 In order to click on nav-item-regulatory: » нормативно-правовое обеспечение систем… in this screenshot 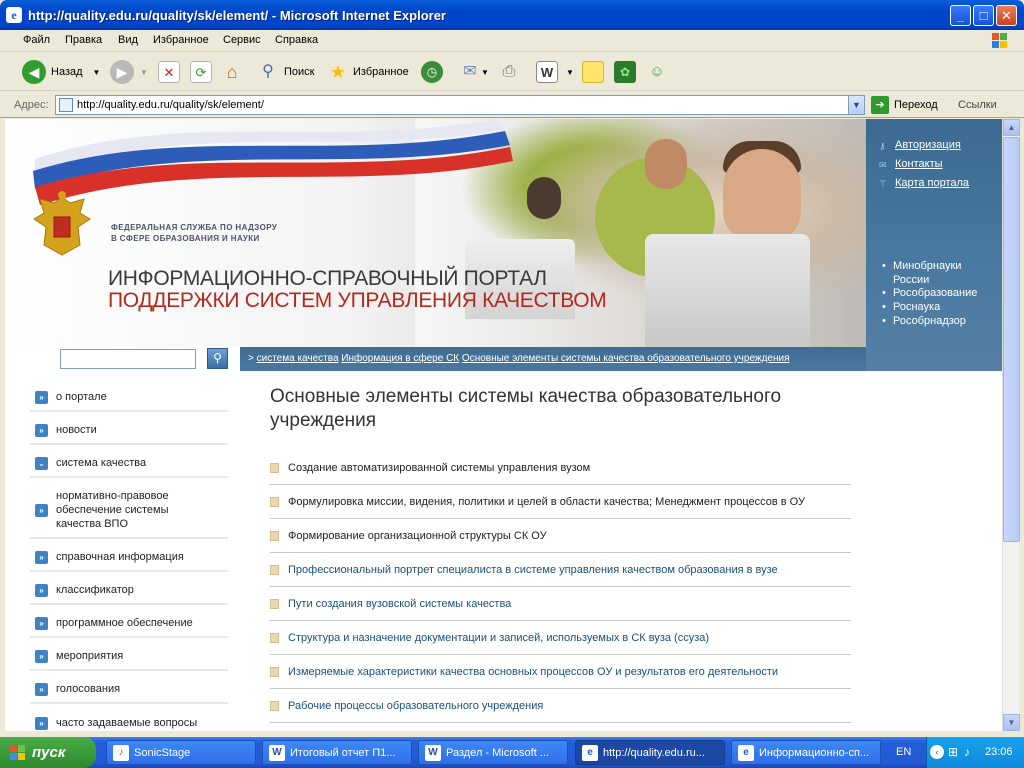, I will do `click(129, 511)`.